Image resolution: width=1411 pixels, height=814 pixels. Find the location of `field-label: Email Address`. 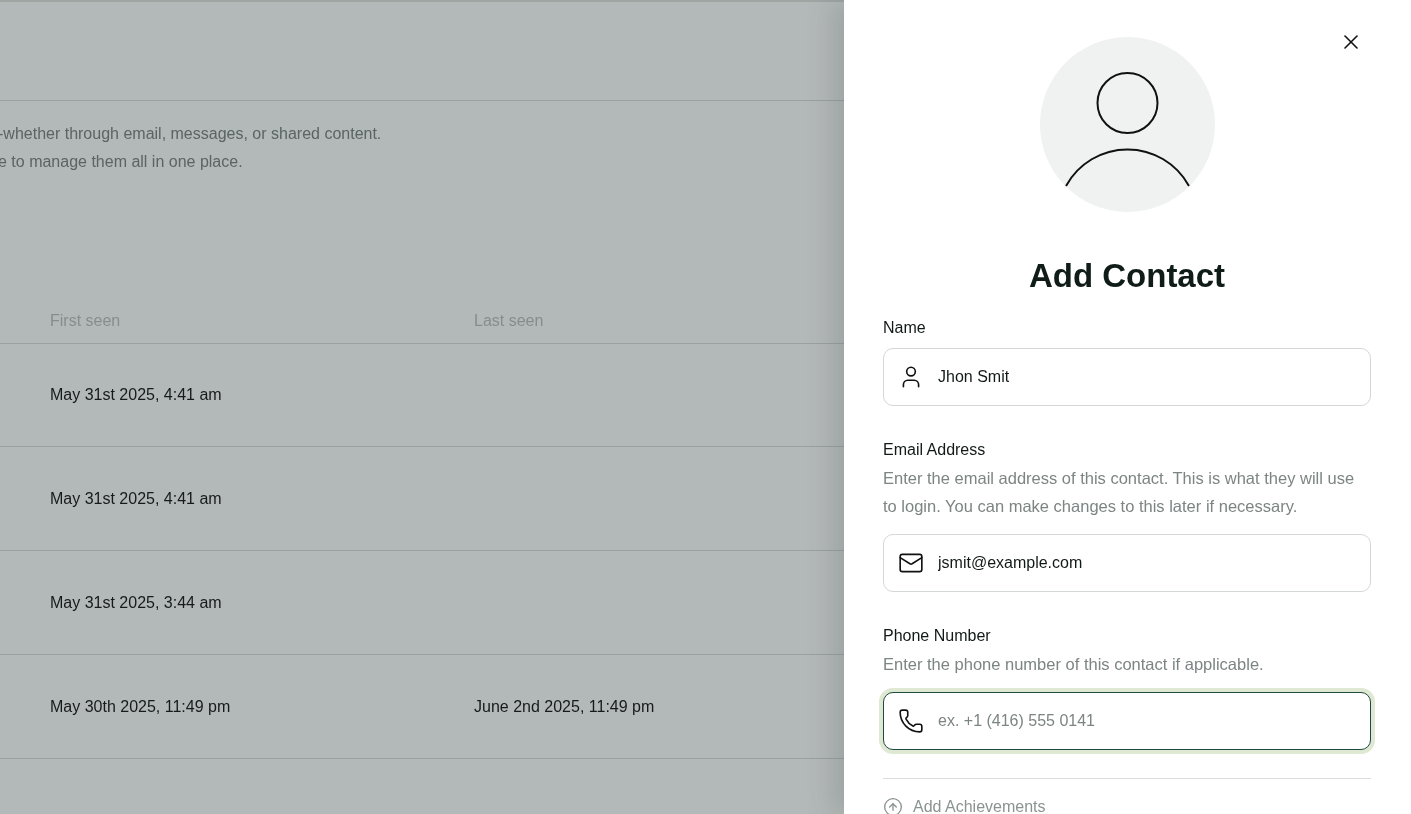

field-label: Email Address is located at coordinates (935, 450).